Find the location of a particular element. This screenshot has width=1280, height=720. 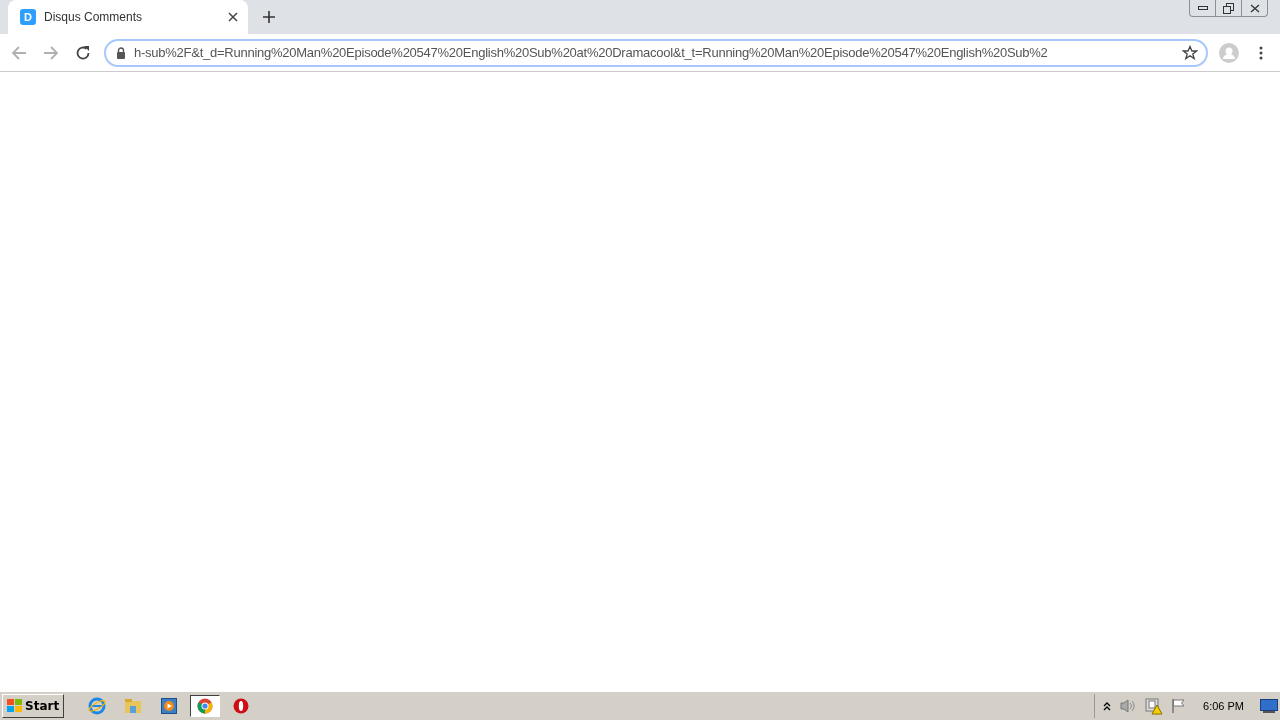

tab-title: Disqus Comments is located at coordinates (94, 17).